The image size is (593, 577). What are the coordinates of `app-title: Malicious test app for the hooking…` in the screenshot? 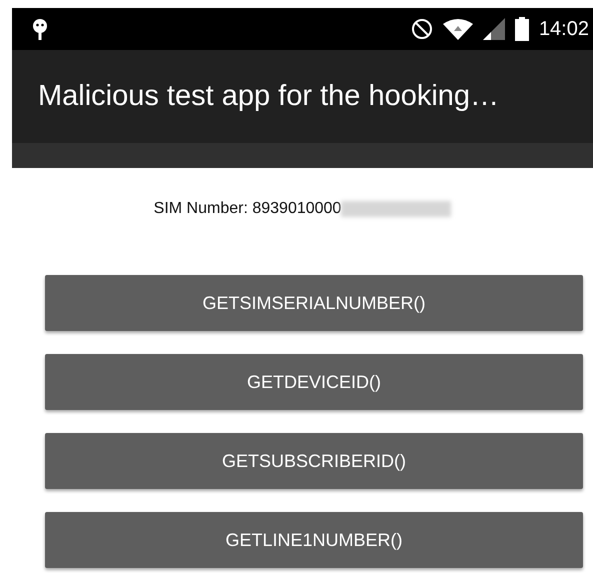 It's located at (269, 96).